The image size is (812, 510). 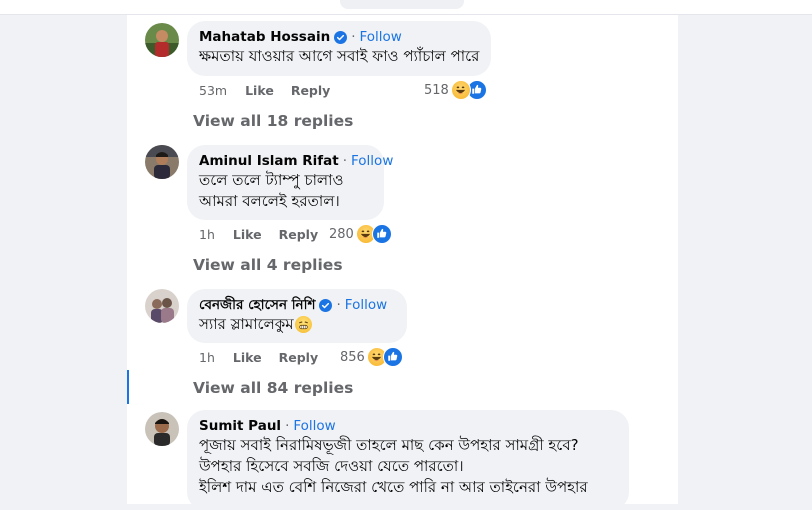 I want to click on top-bar, so click(x=406, y=7).